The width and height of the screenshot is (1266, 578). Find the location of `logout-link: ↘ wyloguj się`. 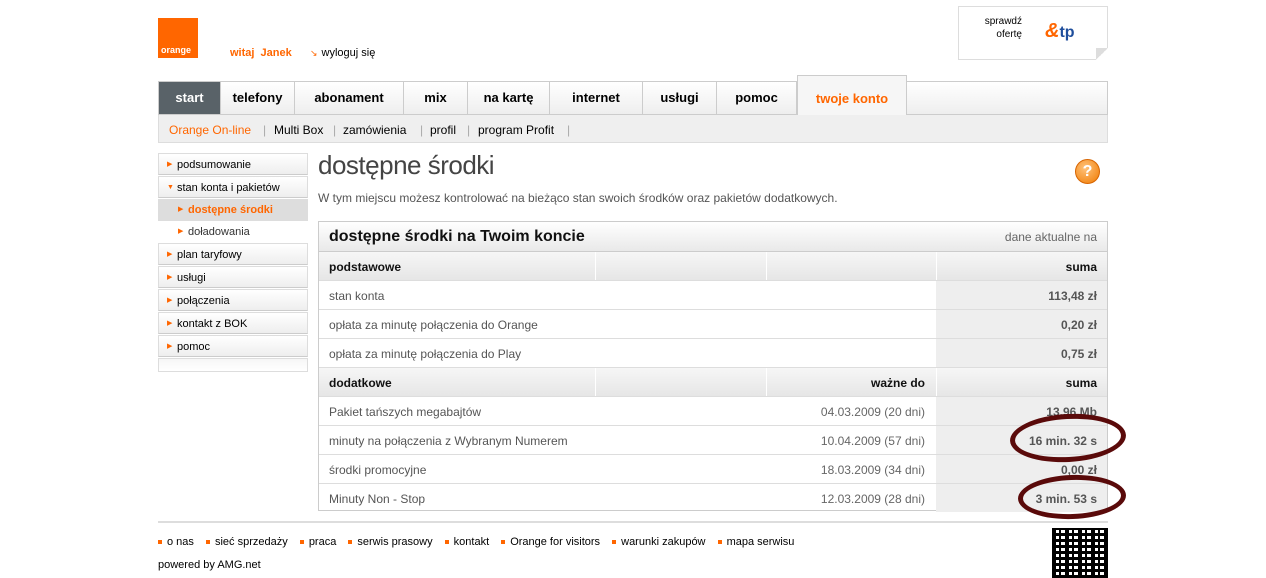

logout-link: ↘ wyloguj się is located at coordinates (342, 53).